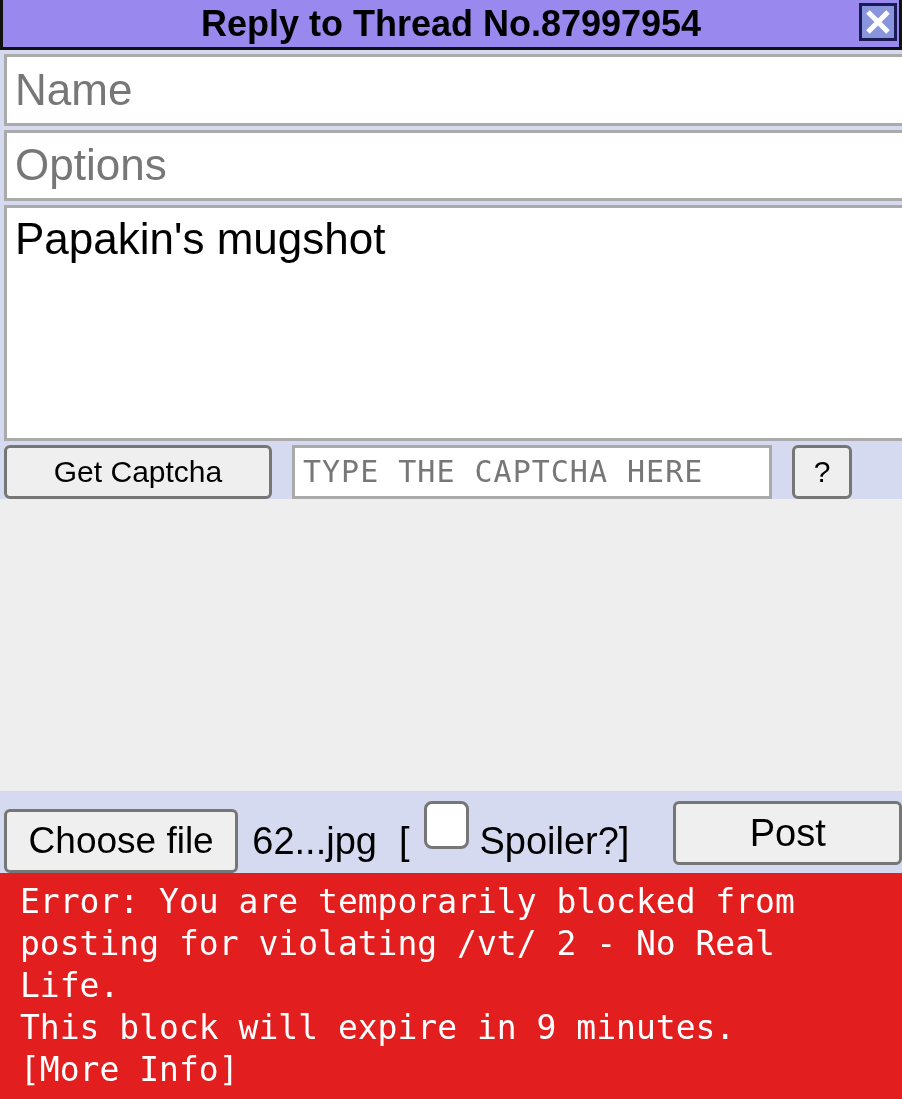 This screenshot has width=902, height=1099. What do you see at coordinates (532, 471) in the screenshot?
I see `captcha-field: TYPE THE CAPTCHA HERE` at bounding box center [532, 471].